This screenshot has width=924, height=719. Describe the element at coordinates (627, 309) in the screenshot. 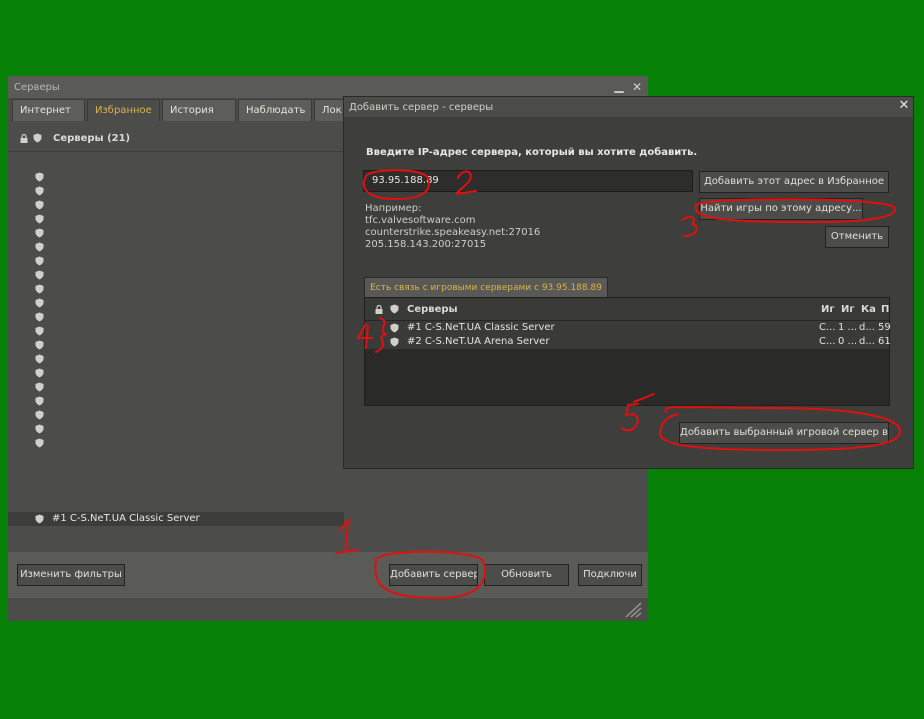

I see `found-servers-header: Серверы Иг Иг Ка П` at that location.